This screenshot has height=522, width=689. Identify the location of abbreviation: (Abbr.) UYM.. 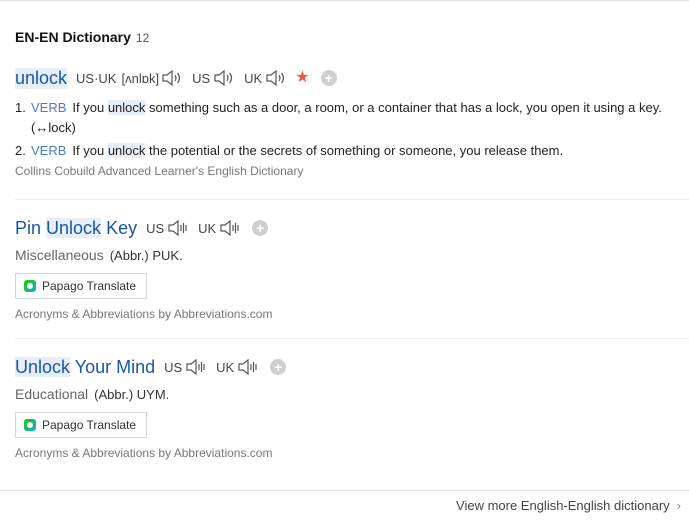
(132, 394).